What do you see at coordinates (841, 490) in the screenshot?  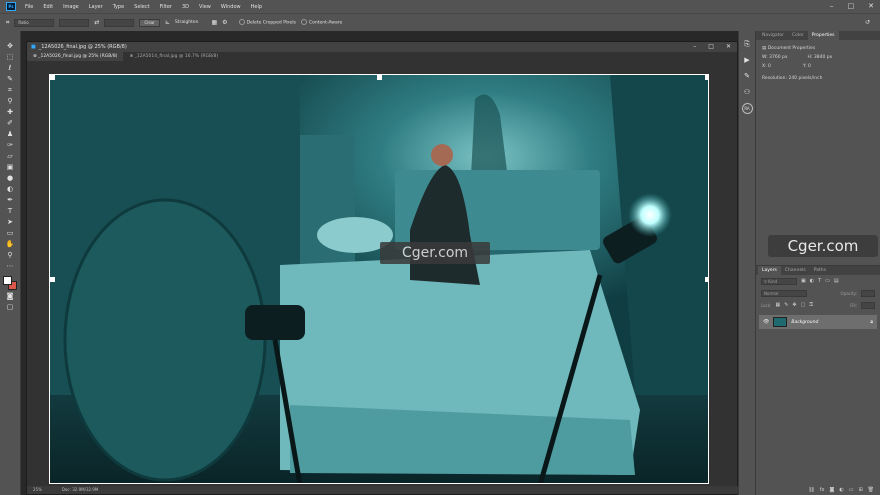 I see `new-adjustment-icon: ◐` at bounding box center [841, 490].